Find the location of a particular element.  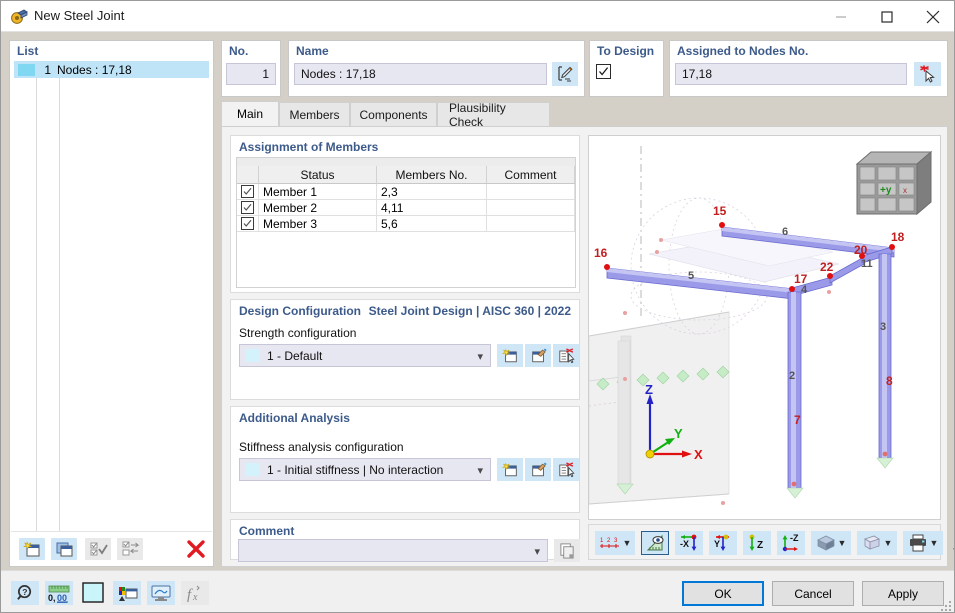

tab-members: Members is located at coordinates (314, 114).